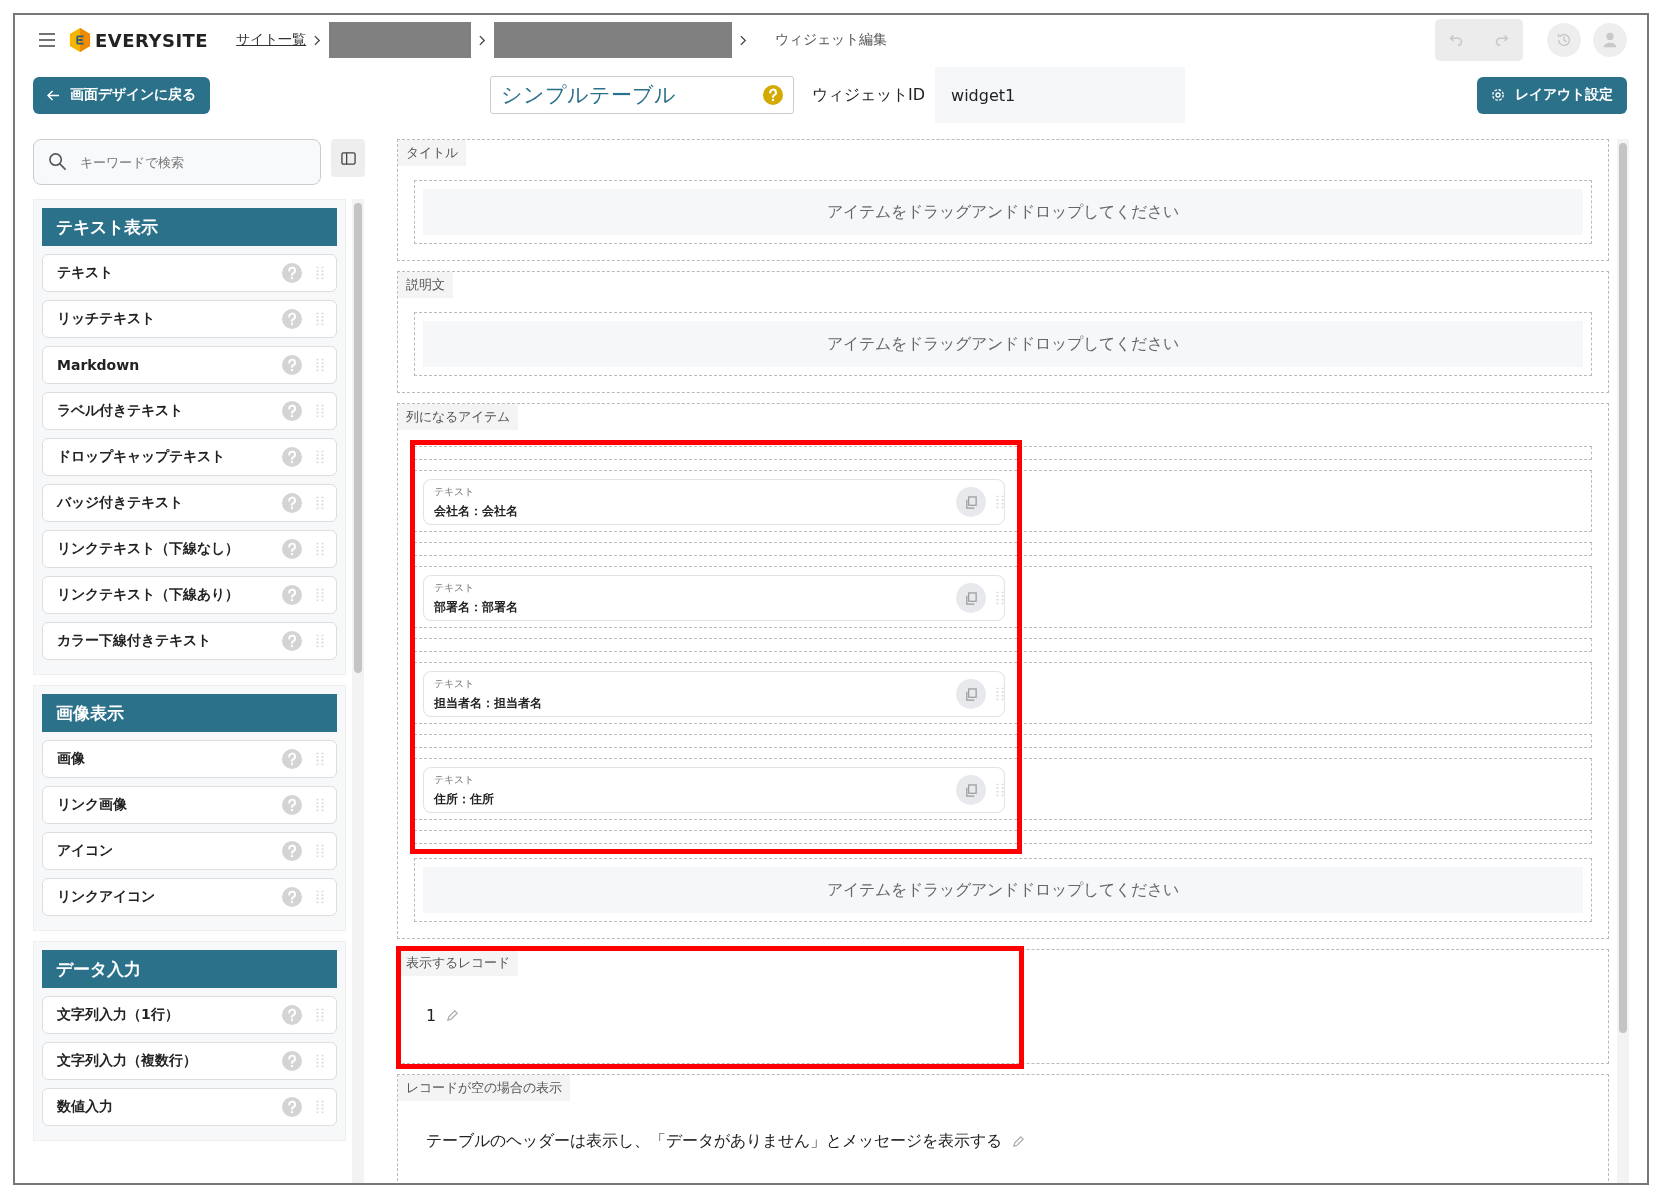 This screenshot has height=1198, width=1662. What do you see at coordinates (189, 759) in the screenshot?
I see `palette-item: 画像` at bounding box center [189, 759].